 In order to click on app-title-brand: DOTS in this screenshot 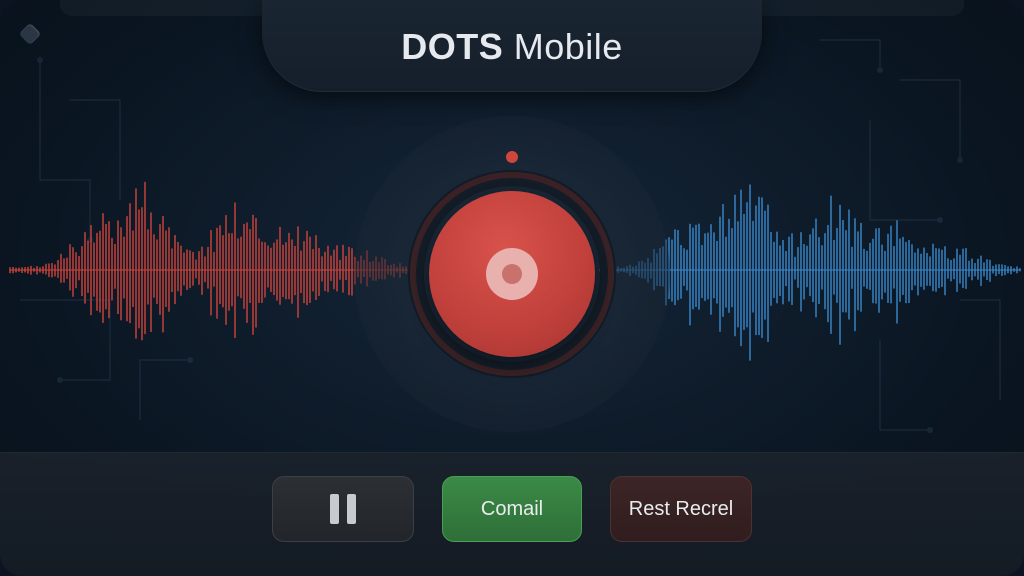, I will do `click(452, 46)`.